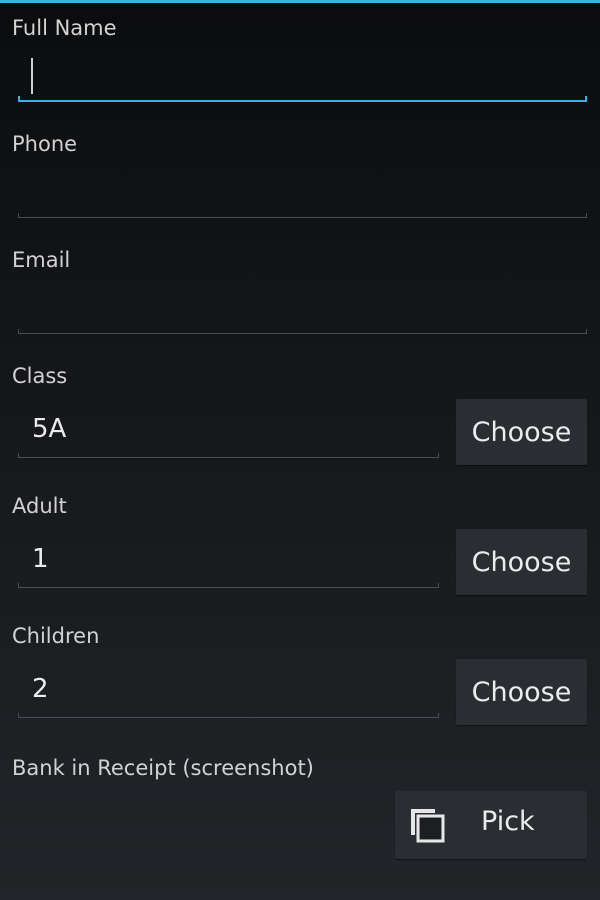  I want to click on class-label: Class, so click(40, 376).